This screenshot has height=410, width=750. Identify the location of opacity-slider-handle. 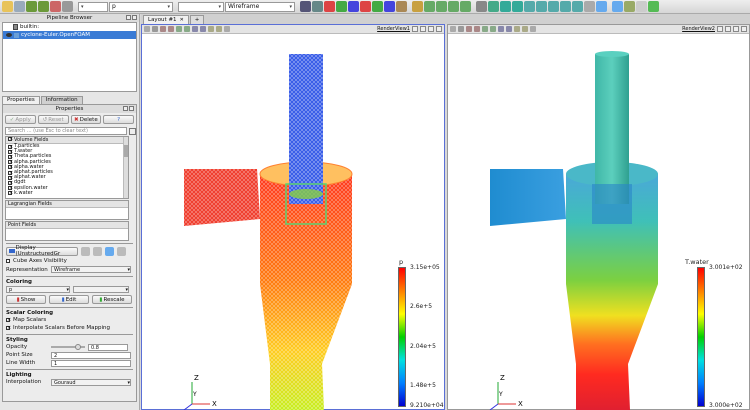
(78, 347).